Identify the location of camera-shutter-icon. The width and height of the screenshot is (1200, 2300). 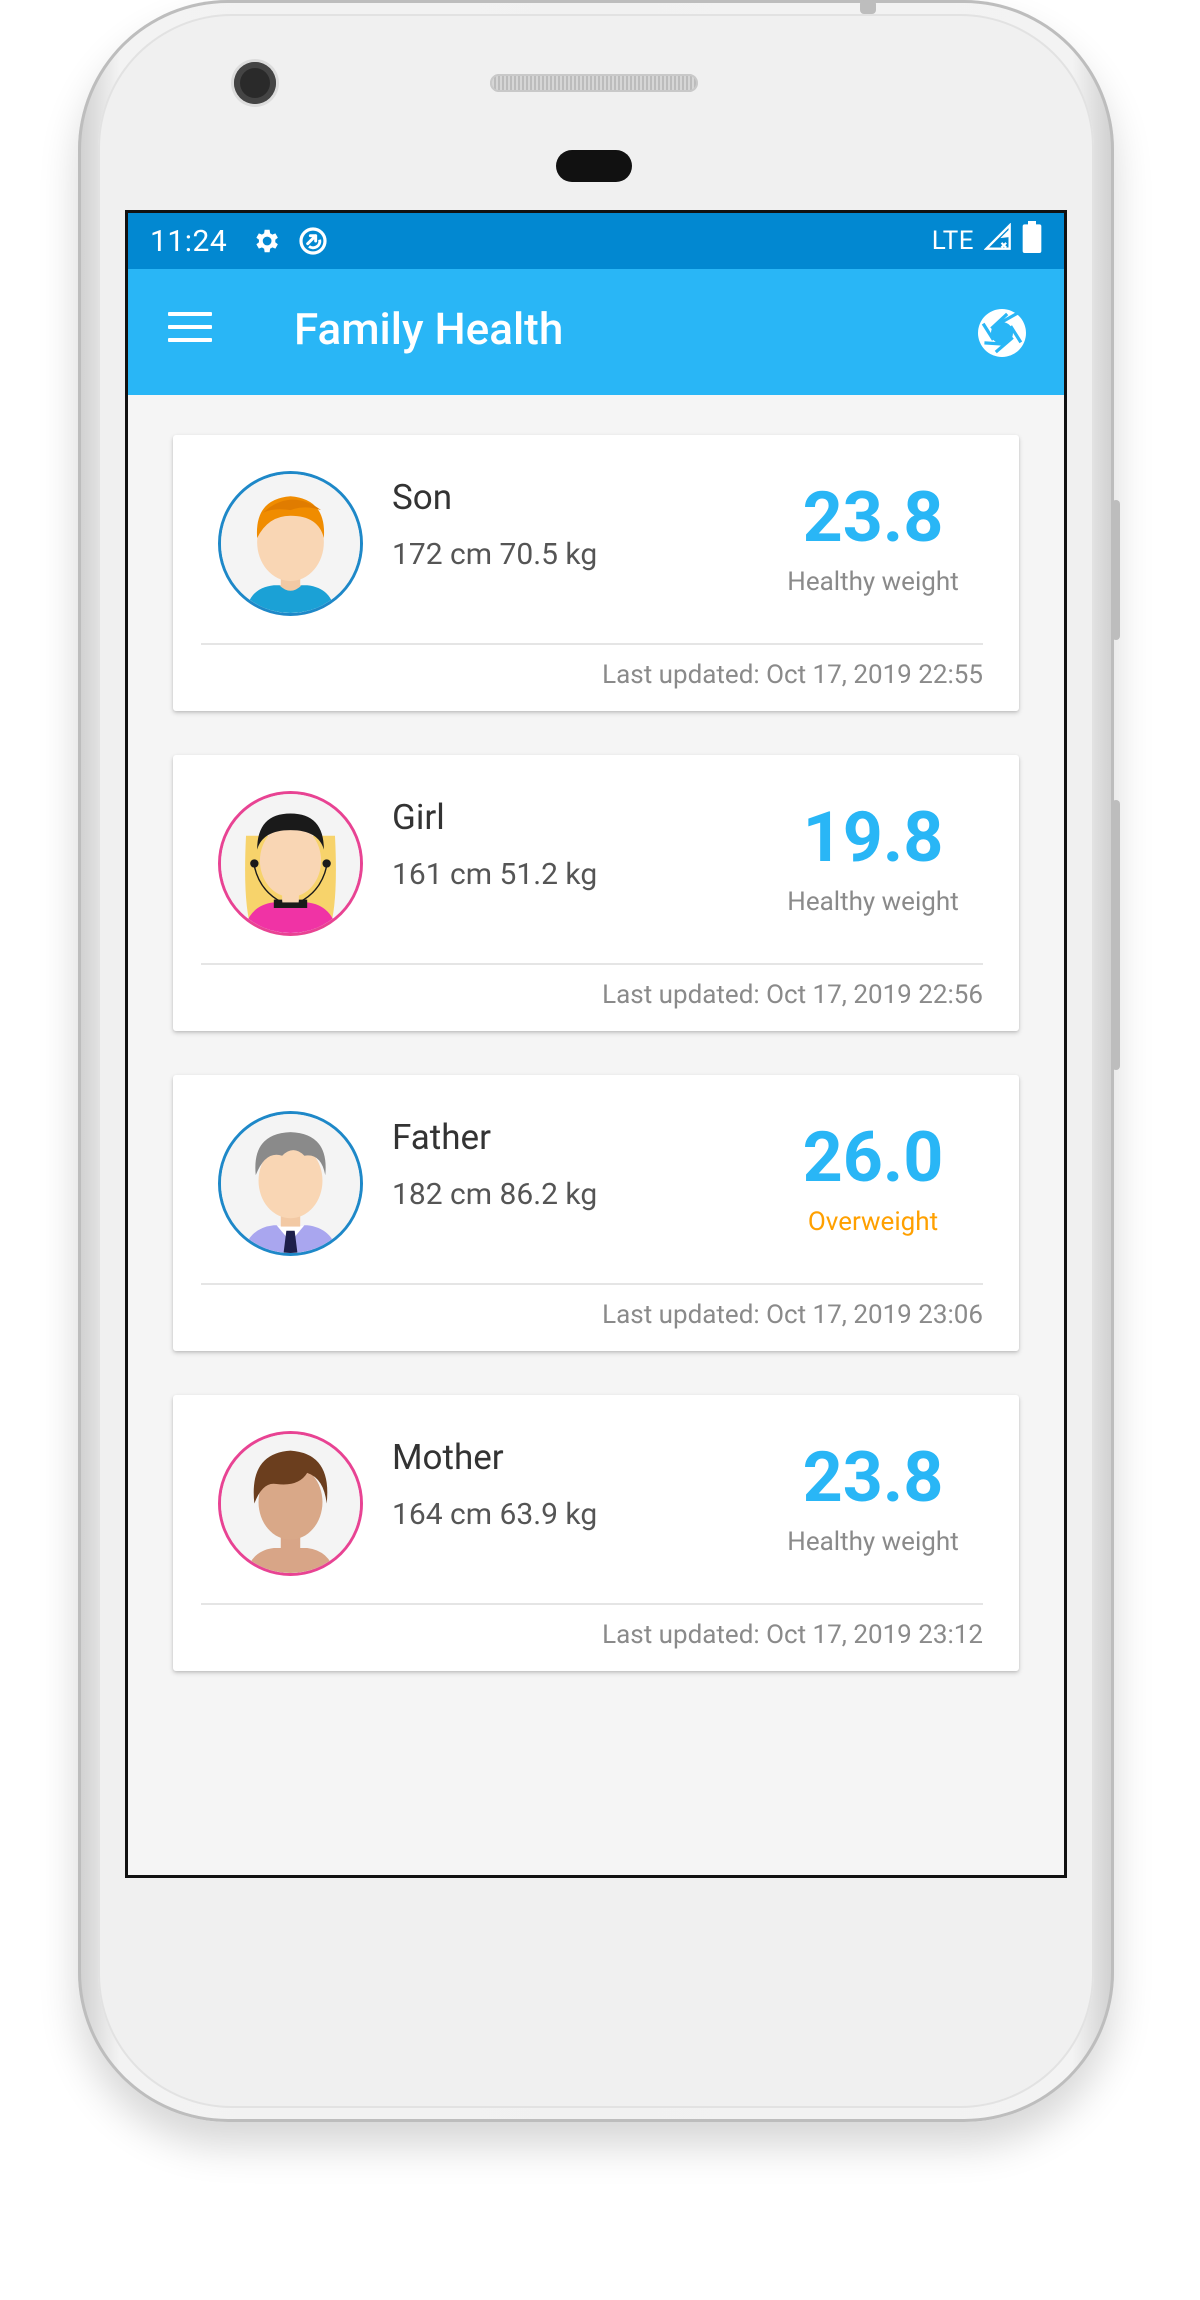
(1002, 333).